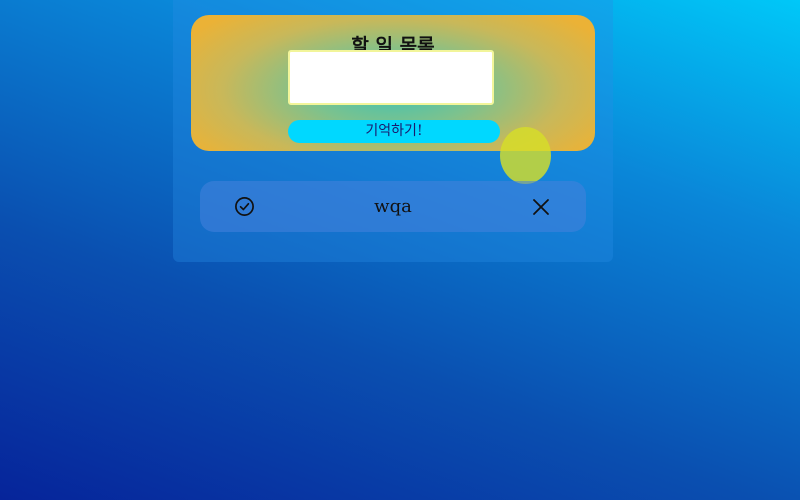 The image size is (800, 500). Describe the element at coordinates (525, 155) in the screenshot. I see `decorative-blob` at that location.